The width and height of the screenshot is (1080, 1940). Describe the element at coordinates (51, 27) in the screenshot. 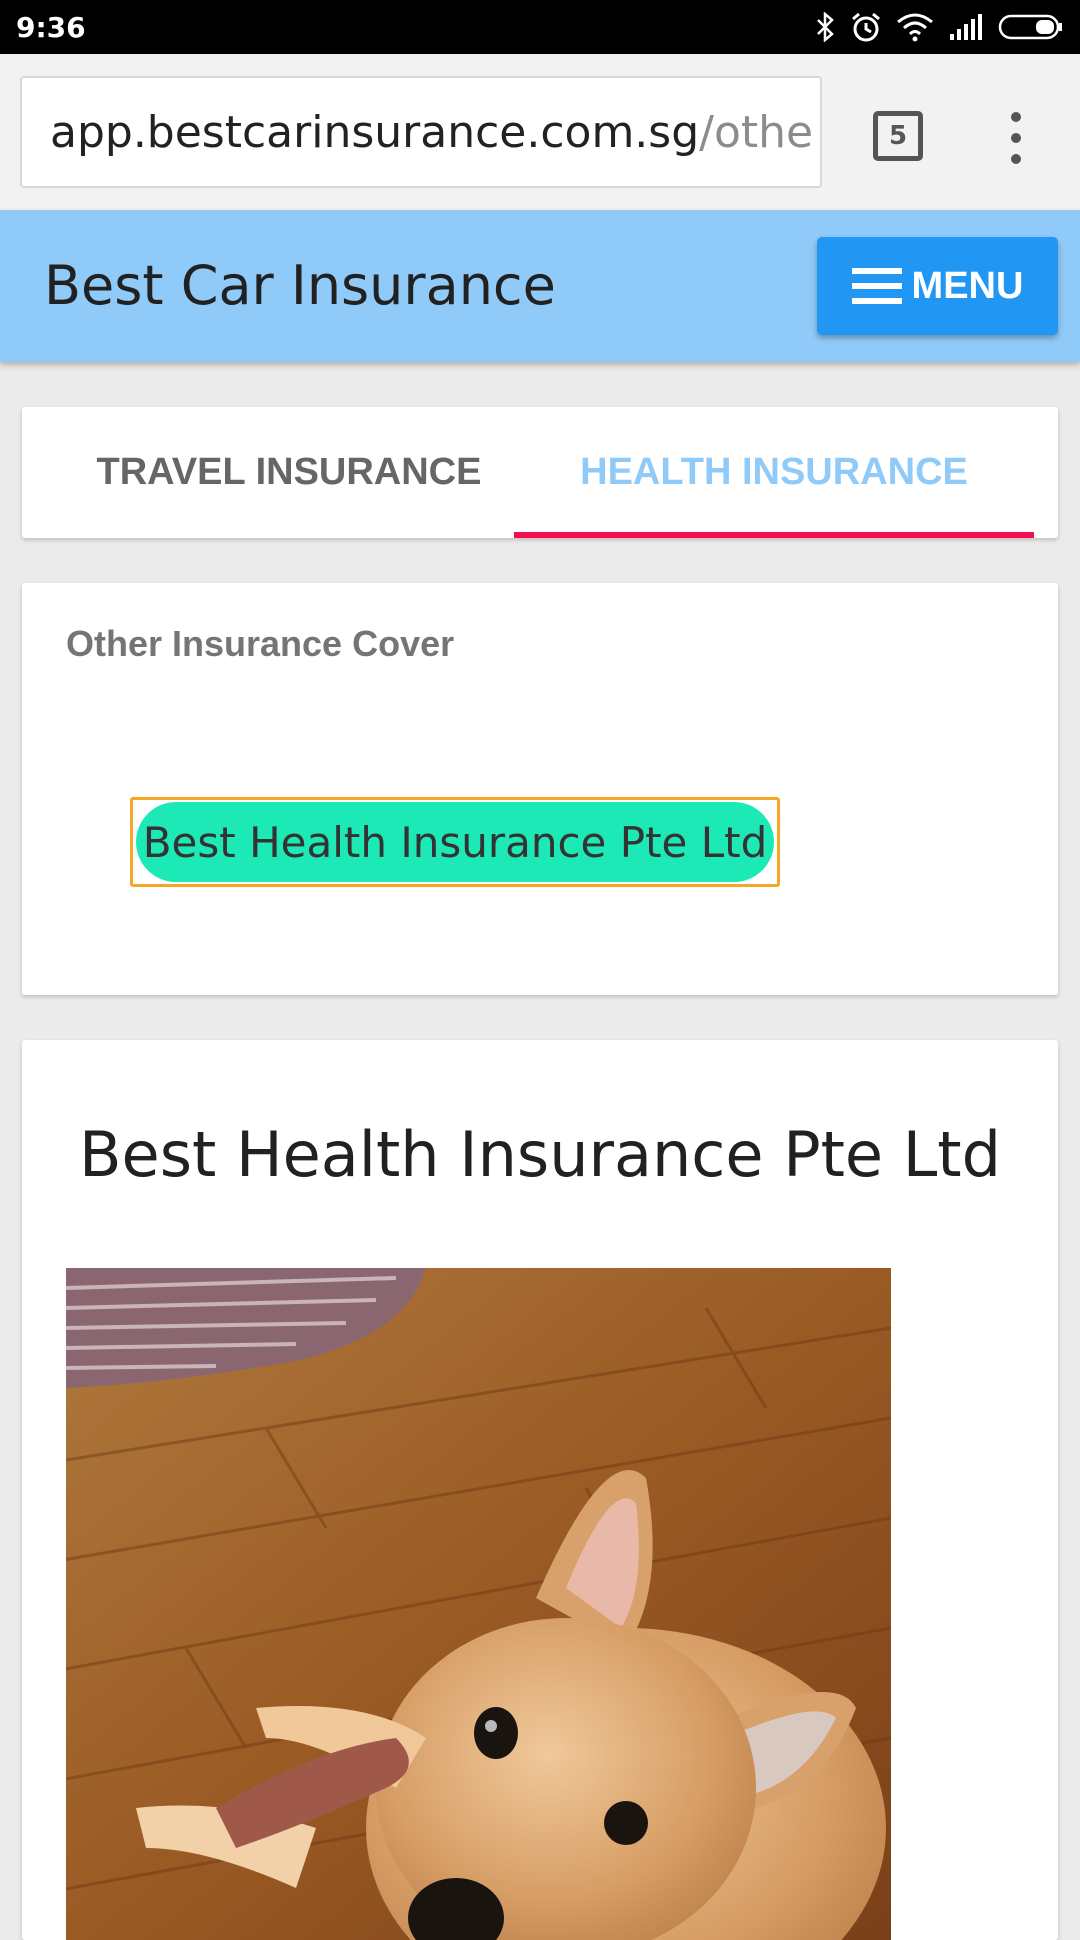

I see `status-time: 9:36` at that location.